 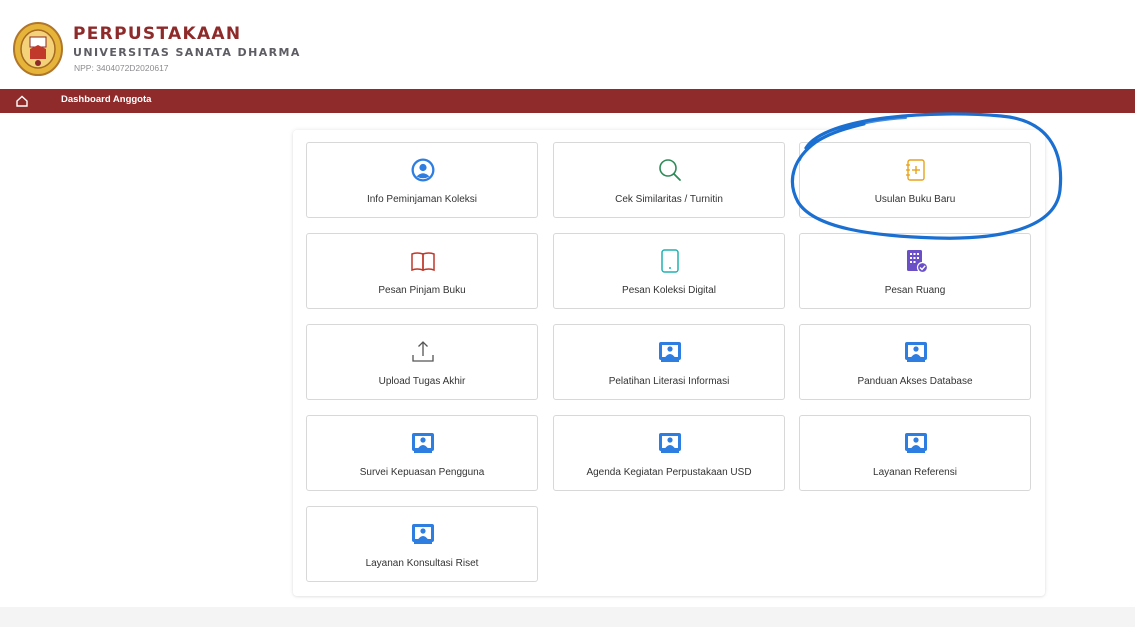 What do you see at coordinates (422, 290) in the screenshot?
I see `menu-card-label: Pesan Pinjam Buku` at bounding box center [422, 290].